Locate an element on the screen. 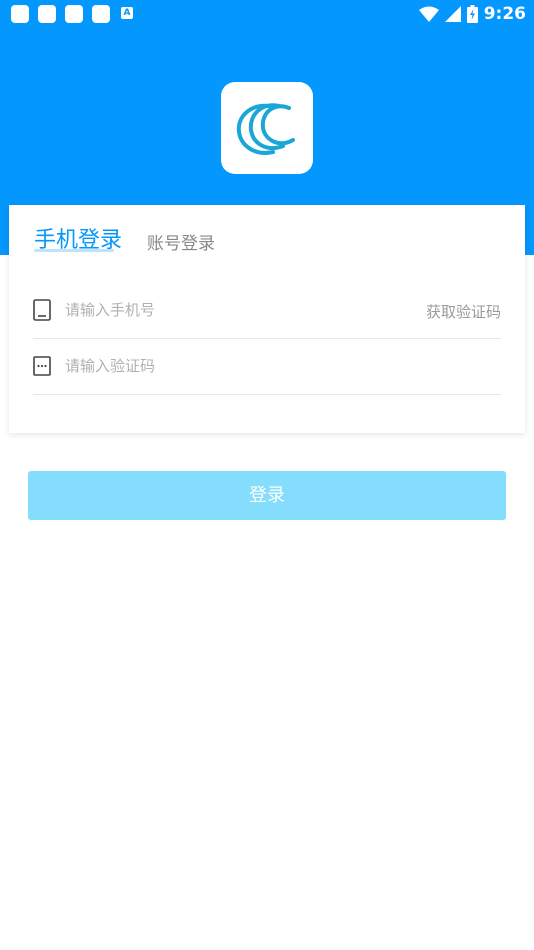 Image resolution: width=534 pixels, height=950 pixels. tab-active-indicator is located at coordinates (74, 250).